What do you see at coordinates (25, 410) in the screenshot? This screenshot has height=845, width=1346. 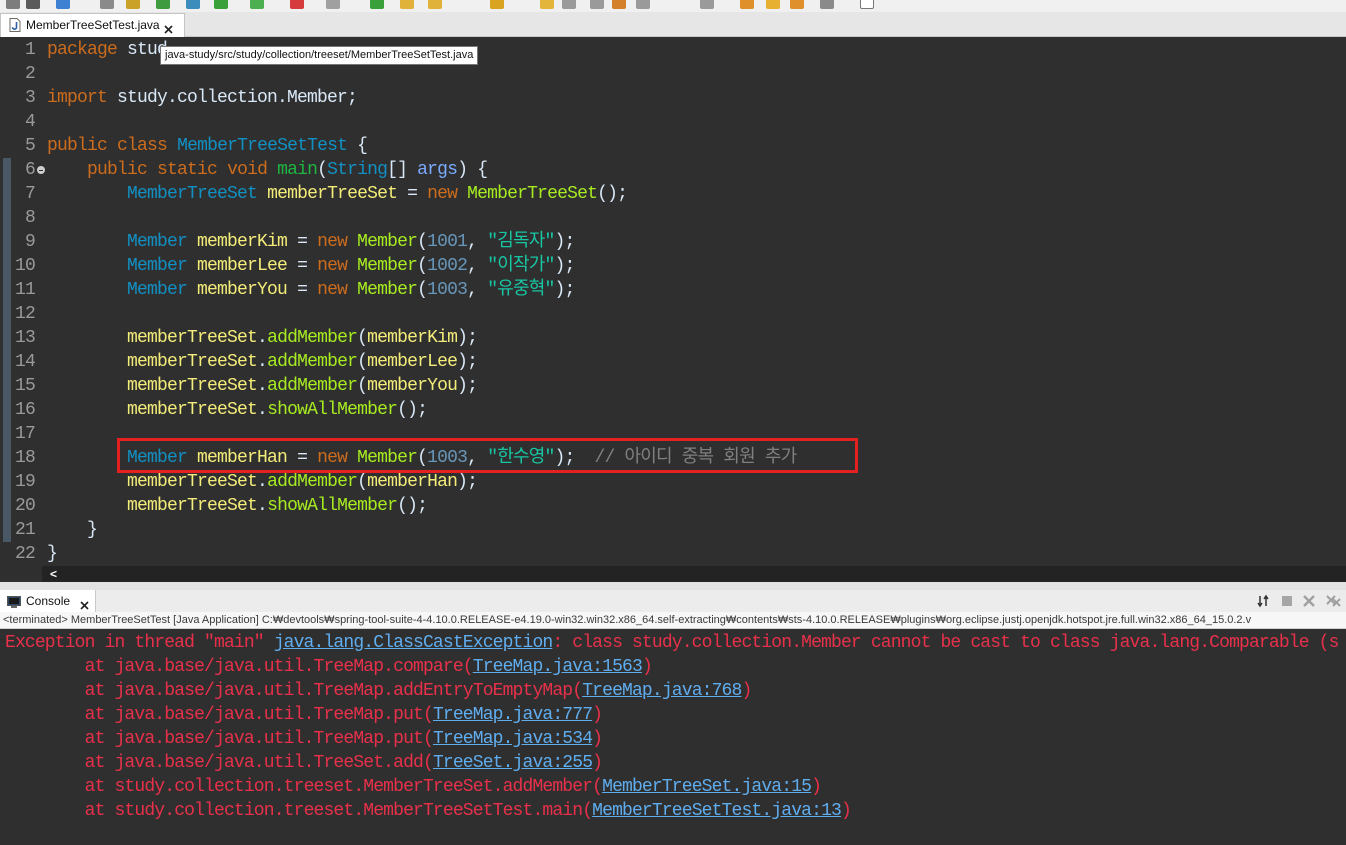 I see `line-number: 16` at bounding box center [25, 410].